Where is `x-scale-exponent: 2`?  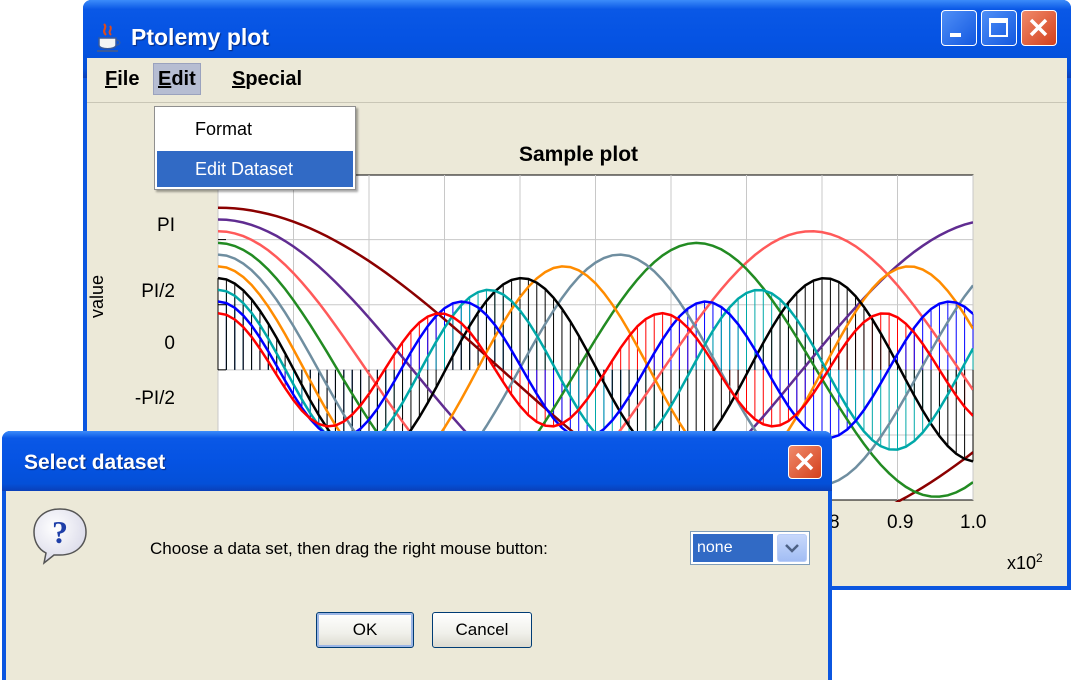 x-scale-exponent: 2 is located at coordinates (1039, 558).